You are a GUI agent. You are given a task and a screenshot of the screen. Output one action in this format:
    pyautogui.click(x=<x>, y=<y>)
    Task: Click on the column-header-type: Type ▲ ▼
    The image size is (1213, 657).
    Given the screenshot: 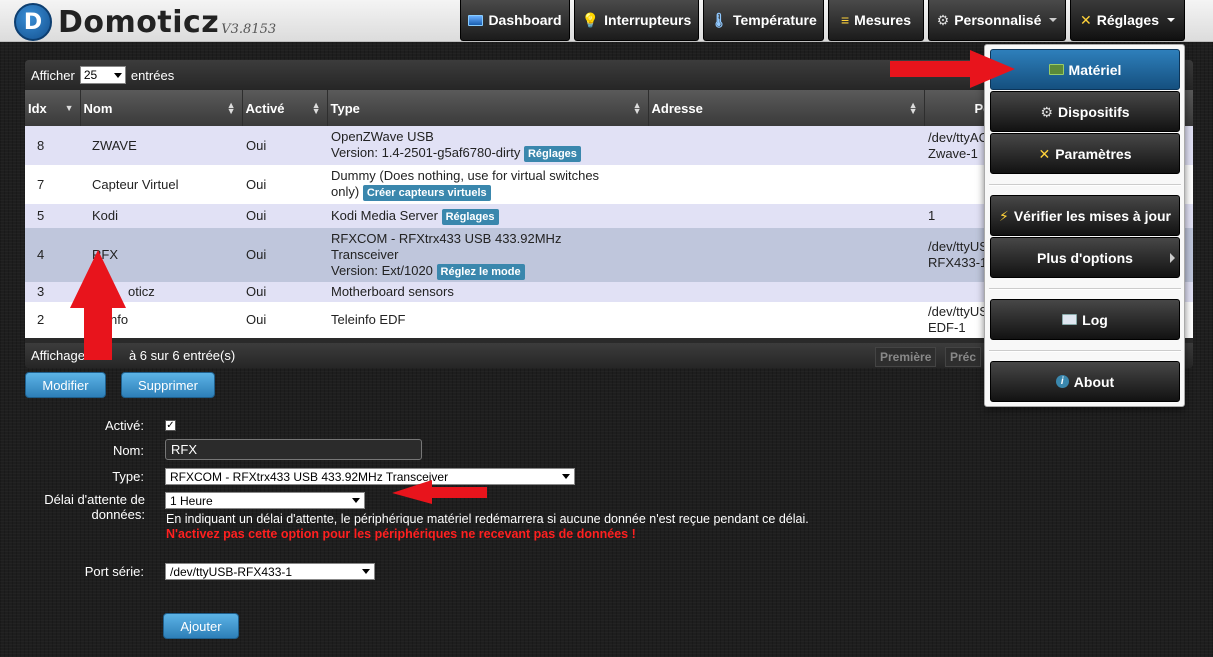 What is the action you would take?
    pyautogui.click(x=488, y=108)
    